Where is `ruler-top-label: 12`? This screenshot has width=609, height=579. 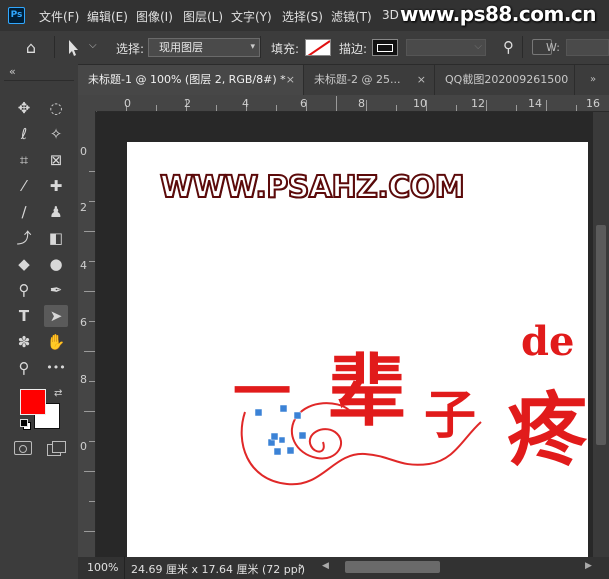
ruler-top-label: 12 is located at coordinates (478, 103).